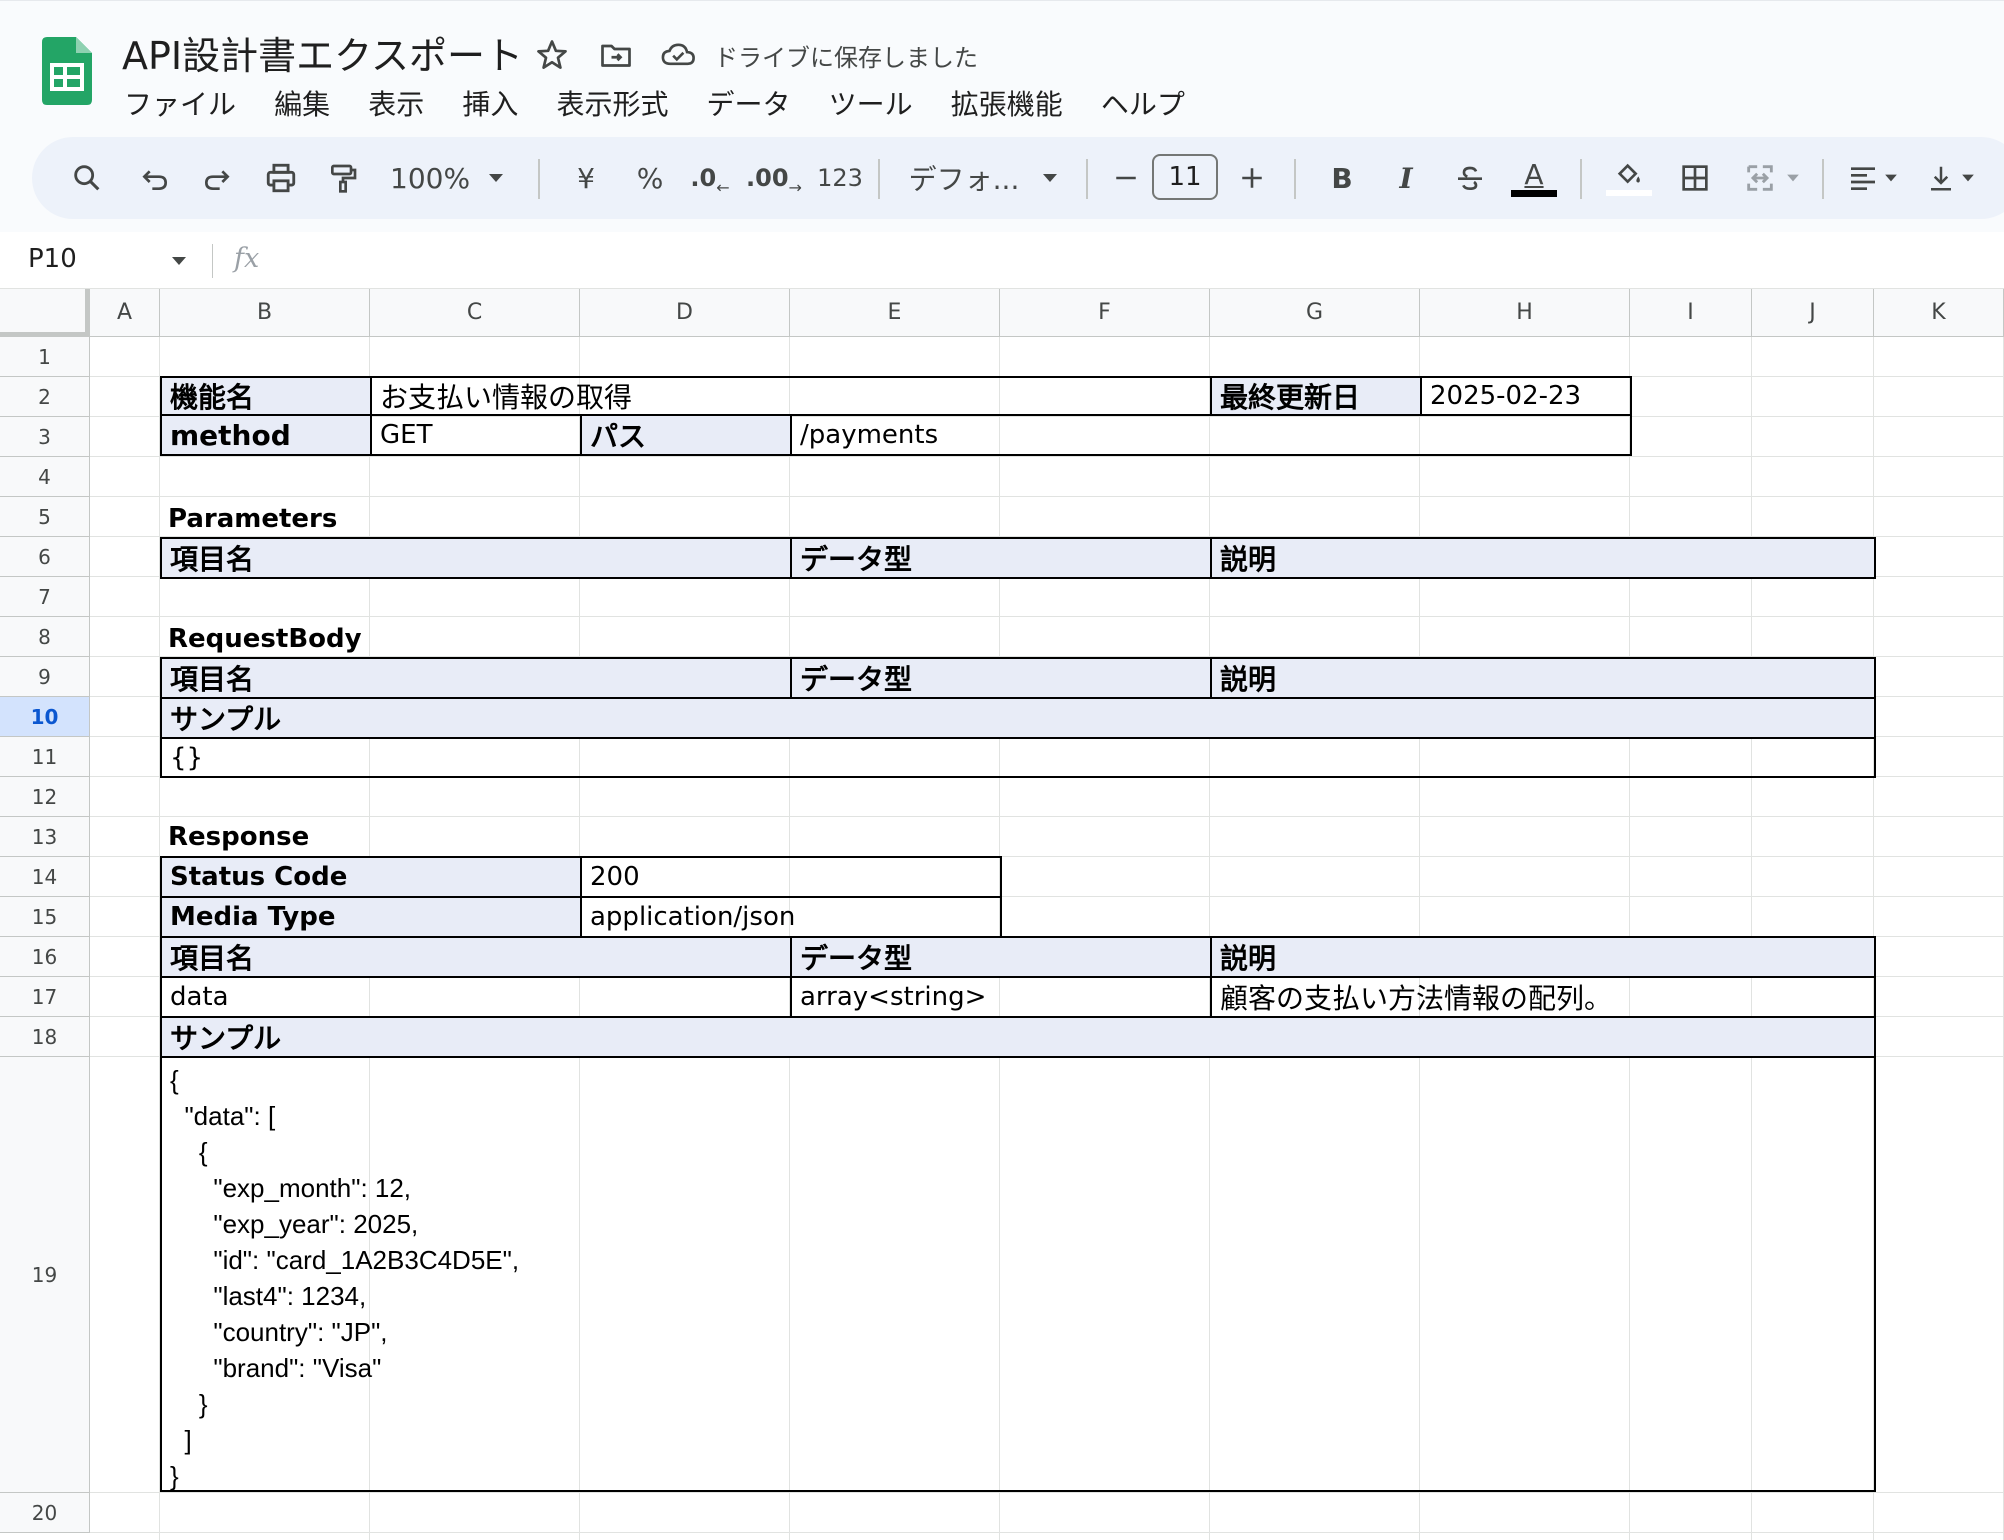 This screenshot has width=2004, height=1540. I want to click on move-to-folder-icon, so click(616, 55).